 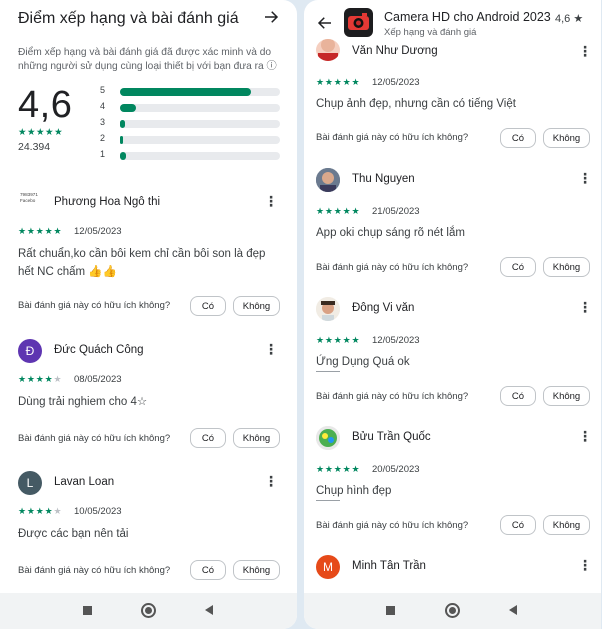 I want to click on camera-app-icon, so click(x=358, y=22).